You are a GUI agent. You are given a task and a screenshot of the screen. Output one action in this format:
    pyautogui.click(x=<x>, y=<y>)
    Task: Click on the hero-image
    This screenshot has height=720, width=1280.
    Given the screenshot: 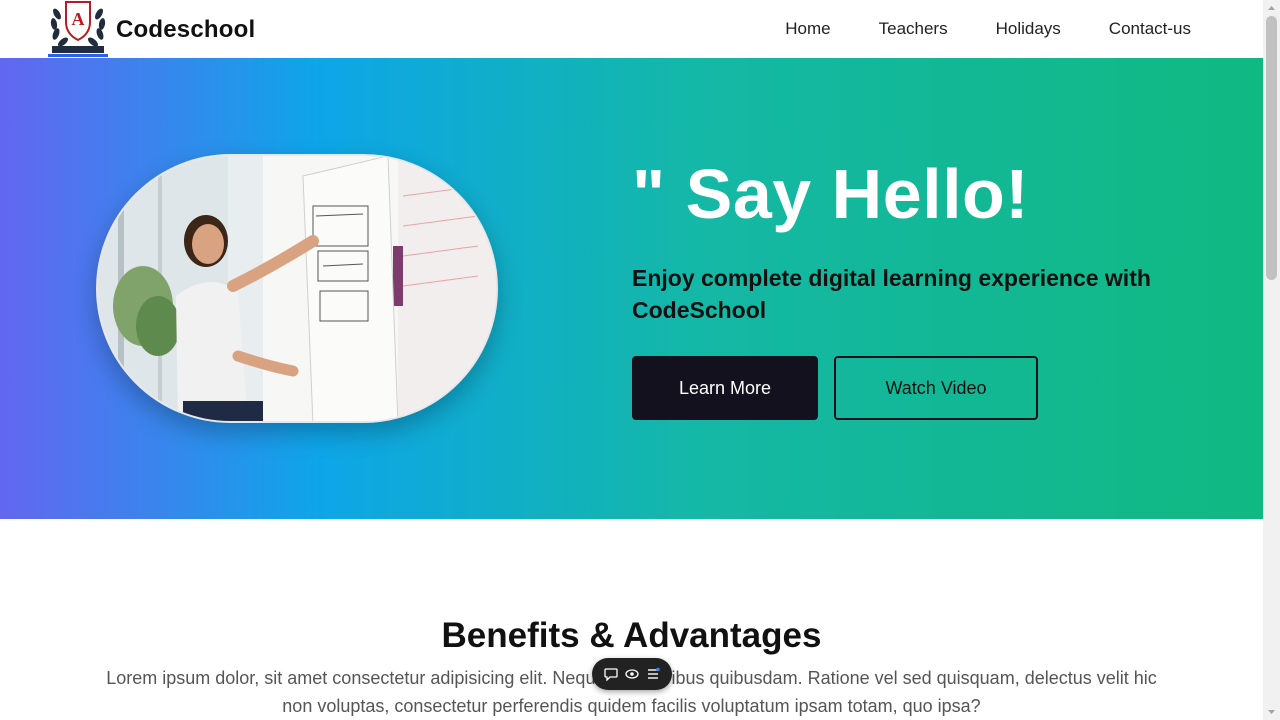 What is the action you would take?
    pyautogui.click(x=297, y=288)
    